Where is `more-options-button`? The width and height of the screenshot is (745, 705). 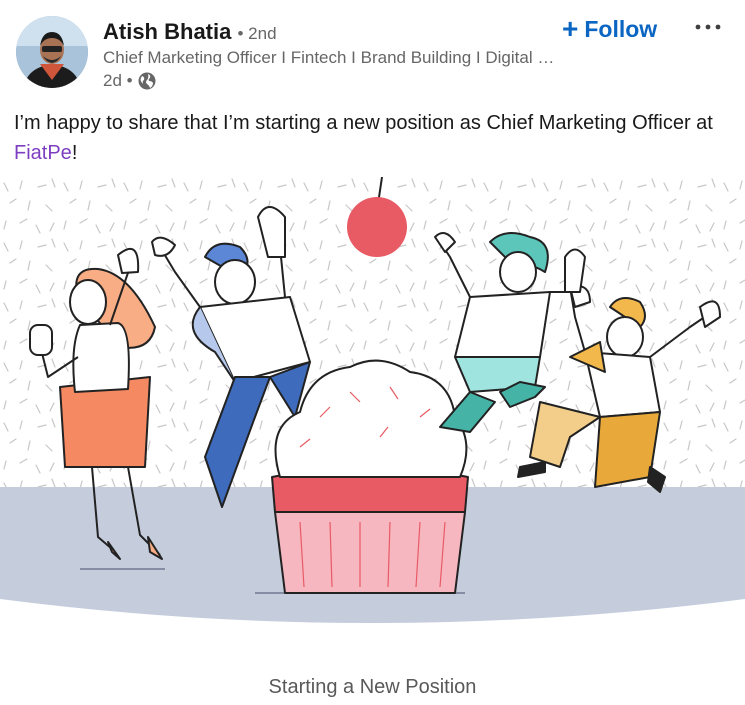
more-options-button is located at coordinates (708, 28).